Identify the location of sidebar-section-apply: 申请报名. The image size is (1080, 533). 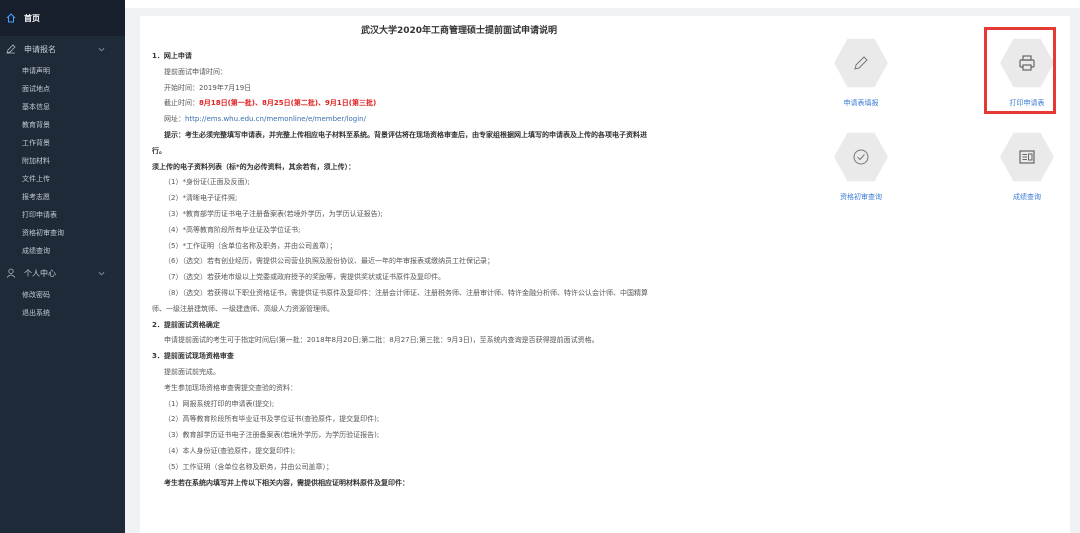
(62, 49).